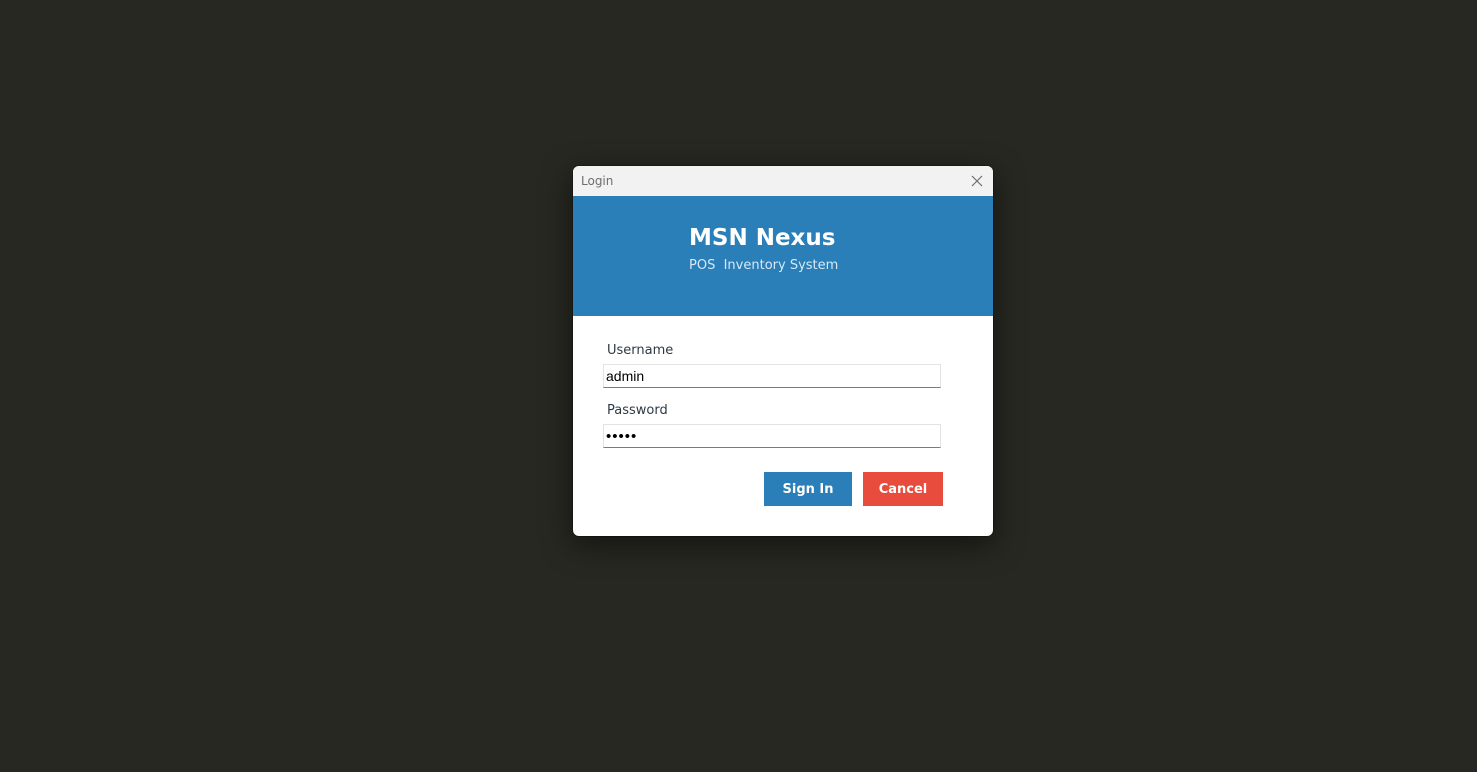  Describe the element at coordinates (762, 238) in the screenshot. I see `app-title: MSN Nexus` at that location.